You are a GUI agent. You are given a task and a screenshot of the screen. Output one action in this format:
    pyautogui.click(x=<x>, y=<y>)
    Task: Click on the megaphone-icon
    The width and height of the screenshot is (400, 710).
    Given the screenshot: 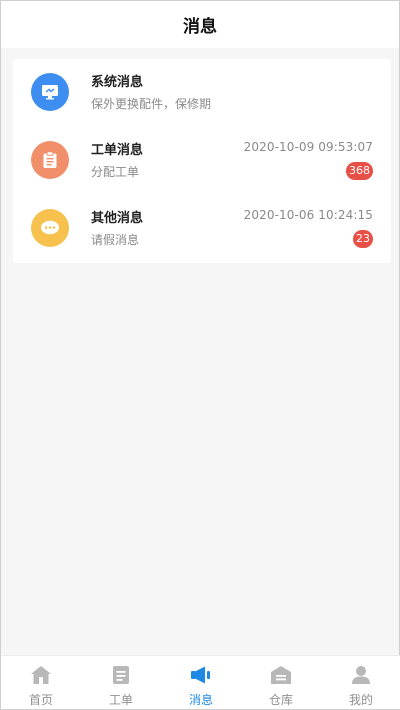 What is the action you would take?
    pyautogui.click(x=201, y=675)
    